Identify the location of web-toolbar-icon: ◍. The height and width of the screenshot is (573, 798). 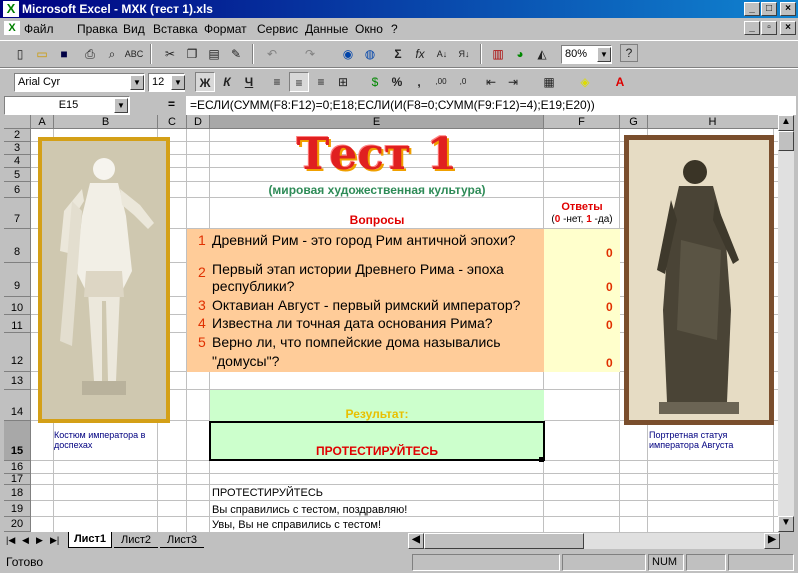
(370, 54).